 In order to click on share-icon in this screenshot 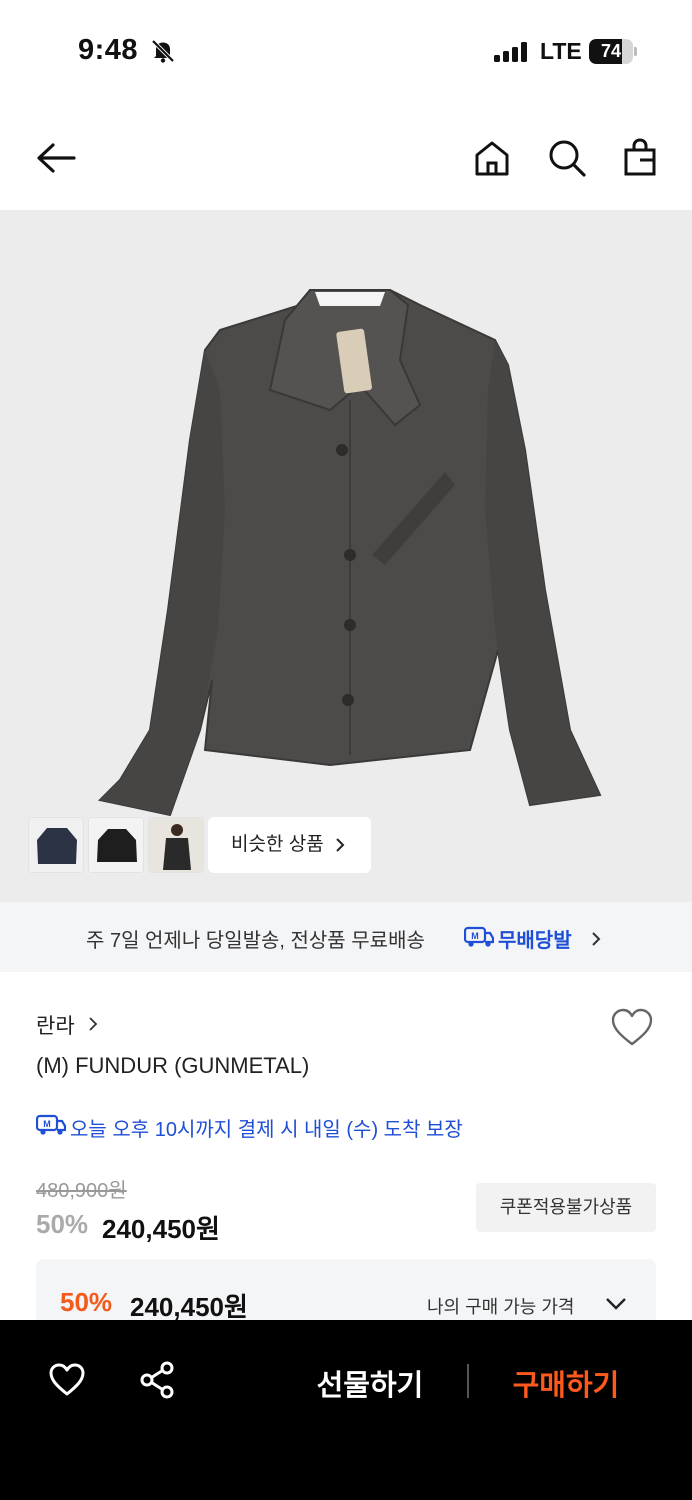, I will do `click(158, 1380)`.